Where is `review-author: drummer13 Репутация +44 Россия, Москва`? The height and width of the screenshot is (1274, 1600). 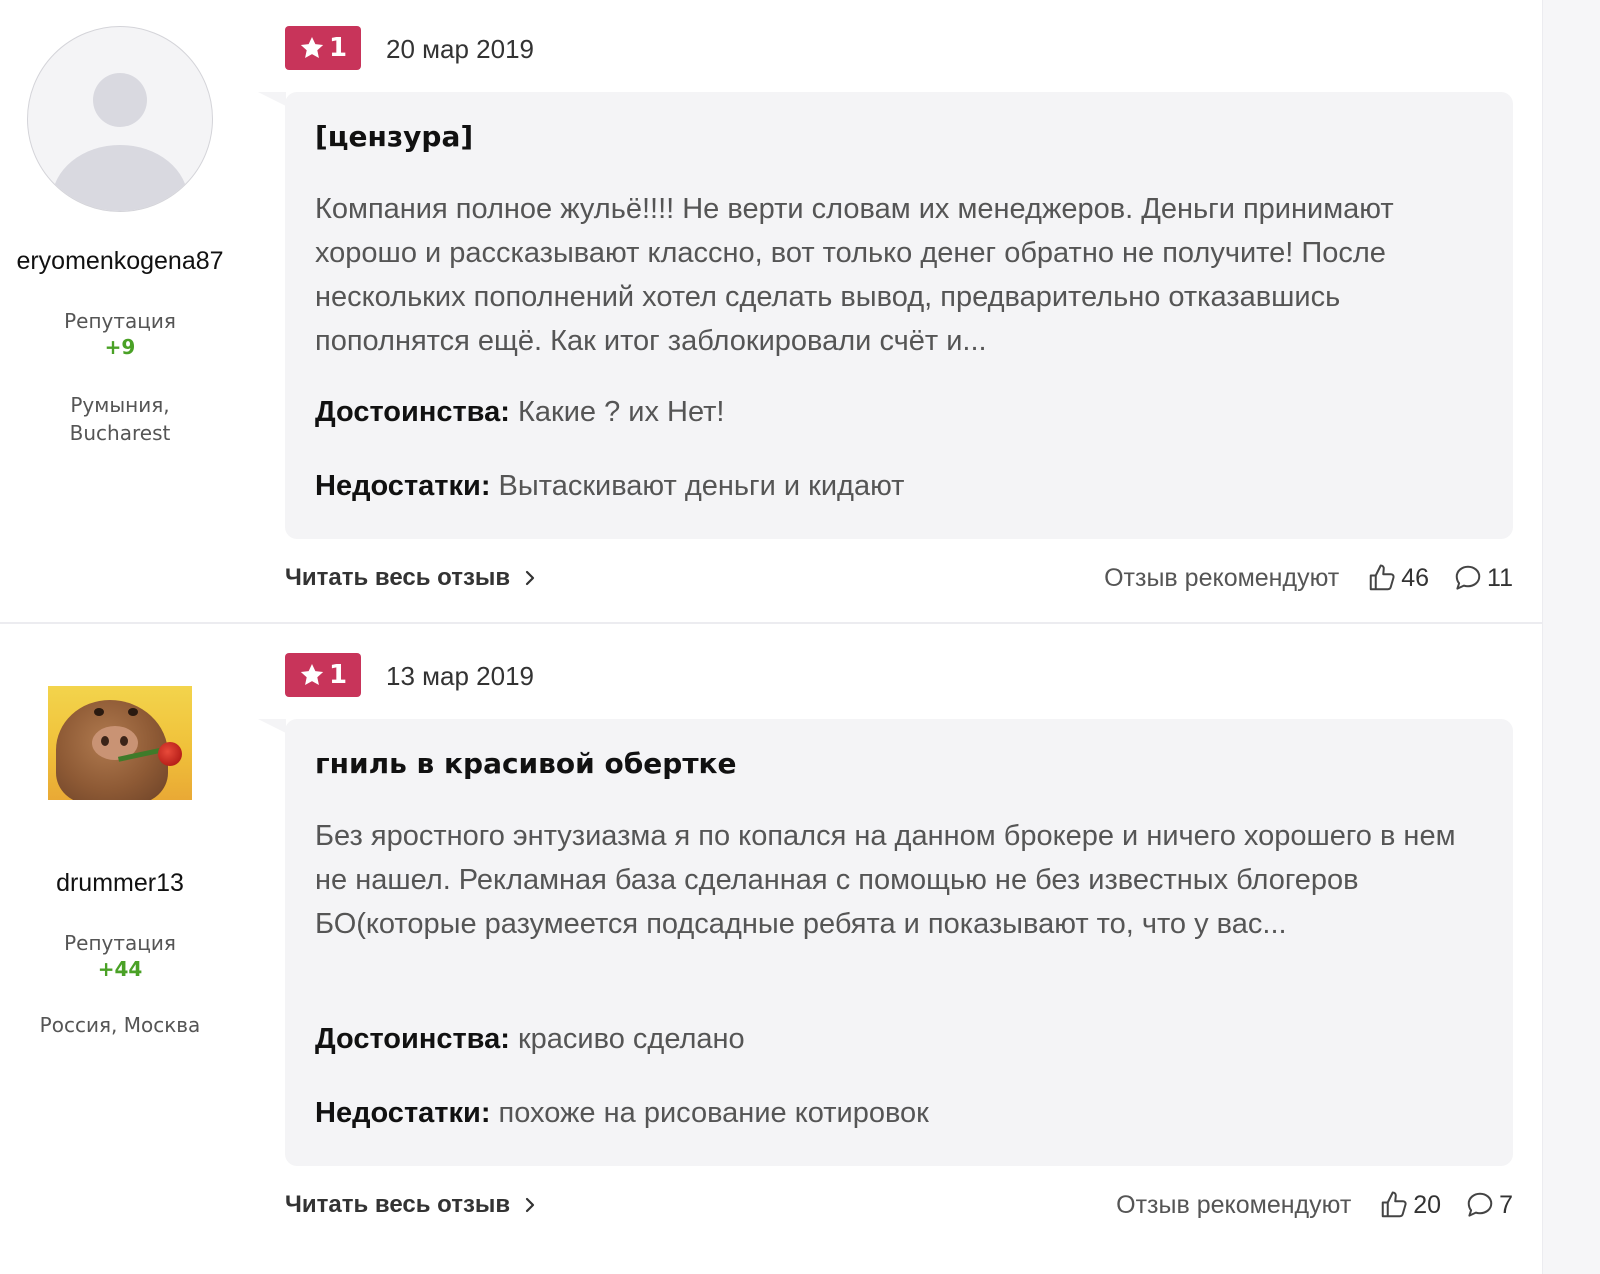
review-author: drummer13 Репутация +44 Россия, Москва is located at coordinates (120, 831).